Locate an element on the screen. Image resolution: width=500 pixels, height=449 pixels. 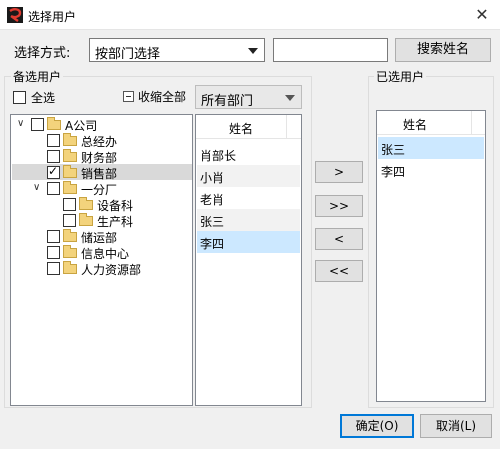
user-name: 小肖 is located at coordinates (212, 178).